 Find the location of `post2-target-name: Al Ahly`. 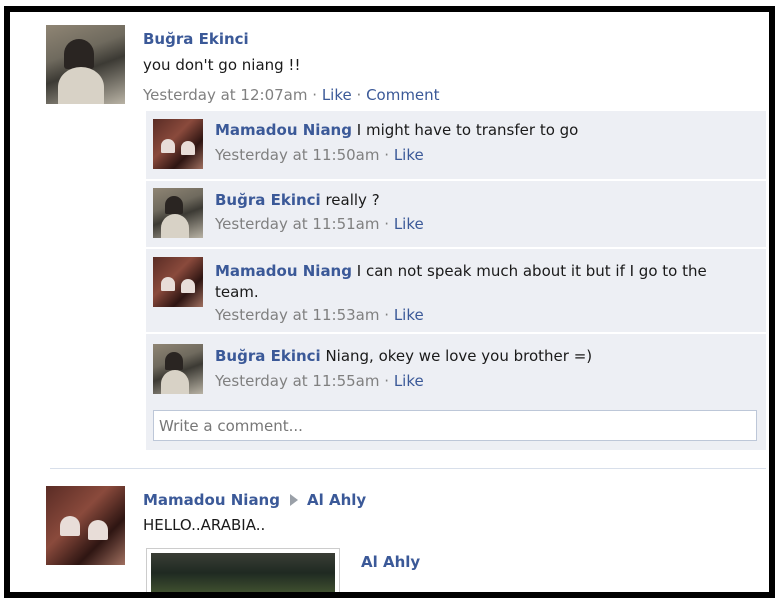

post2-target-name: Al Ahly is located at coordinates (336, 500).